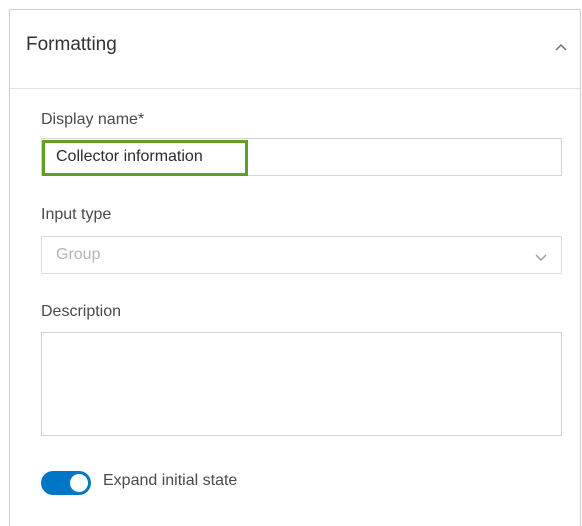 This screenshot has height=526, width=582. What do you see at coordinates (66, 483) in the screenshot?
I see `expand-initial-state-toggle` at bounding box center [66, 483].